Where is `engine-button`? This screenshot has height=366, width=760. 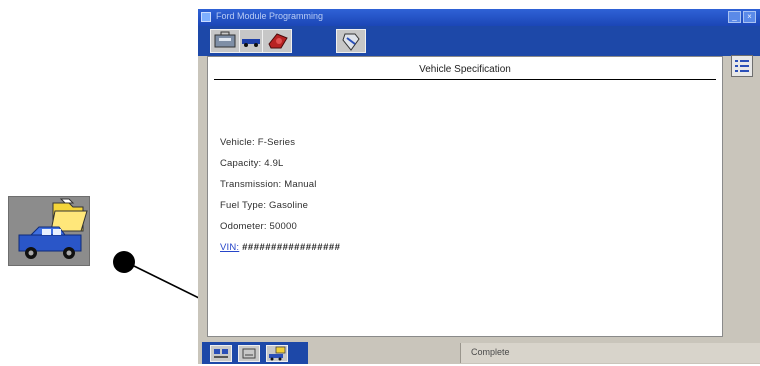
engine-button is located at coordinates (277, 41).